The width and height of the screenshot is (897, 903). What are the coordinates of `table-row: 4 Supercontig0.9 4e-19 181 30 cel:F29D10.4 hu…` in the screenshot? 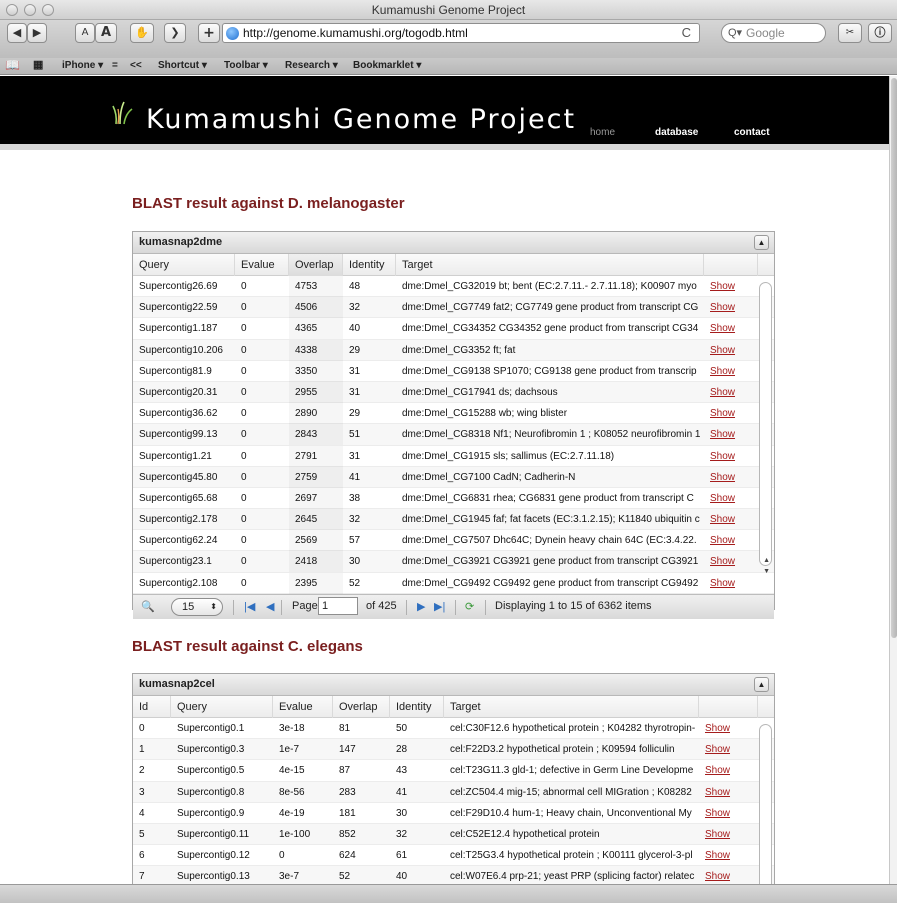 It's located at (453, 813).